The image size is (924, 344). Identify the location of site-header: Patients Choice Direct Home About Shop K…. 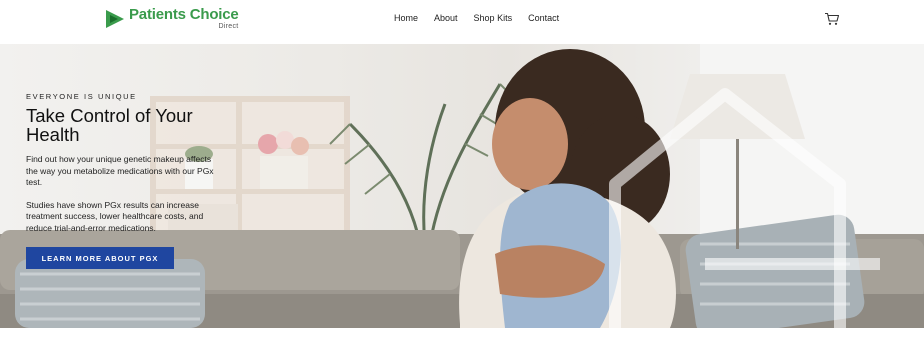
(462, 22).